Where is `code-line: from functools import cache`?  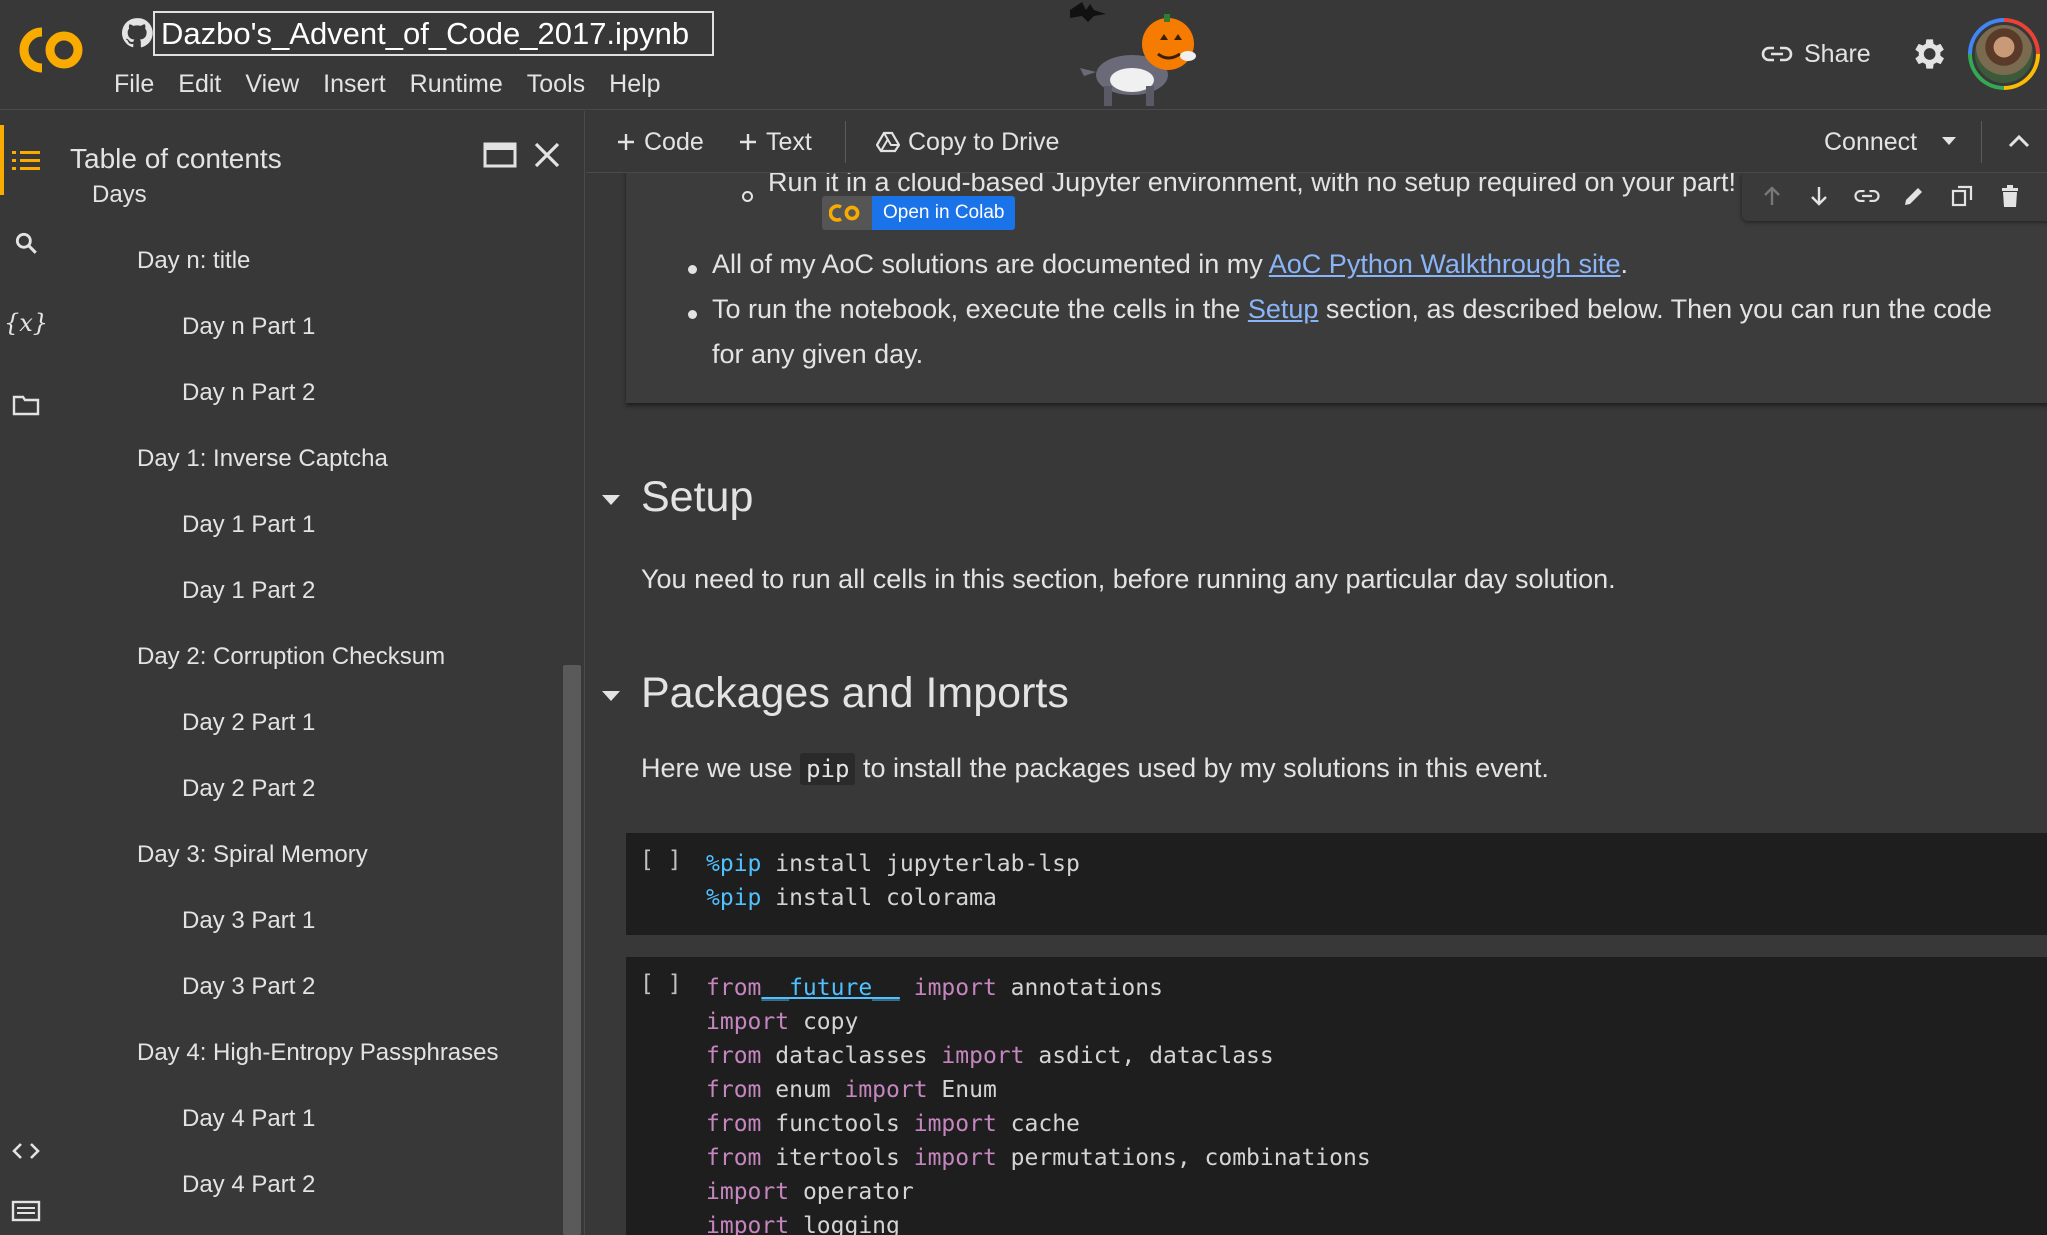
code-line: from functools import cache is located at coordinates (1038, 1124).